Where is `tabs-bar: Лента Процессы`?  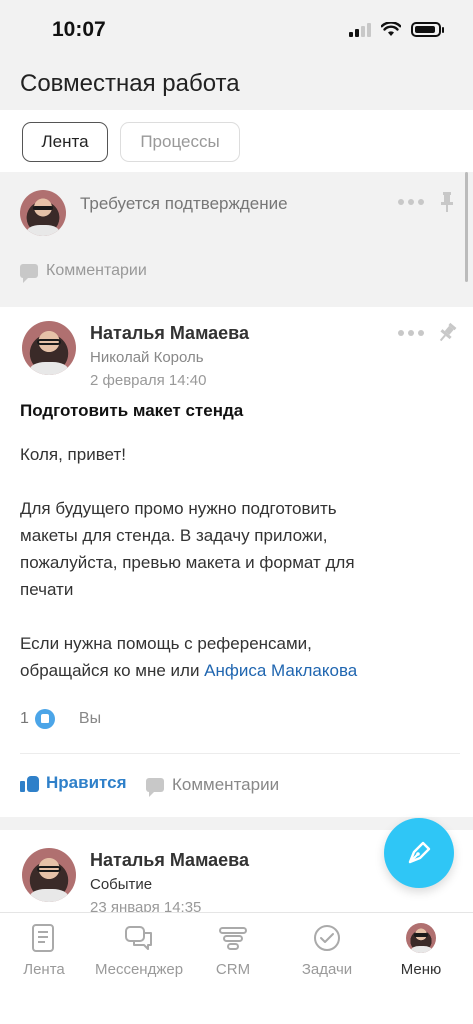 tabs-bar: Лента Процессы is located at coordinates (236, 141).